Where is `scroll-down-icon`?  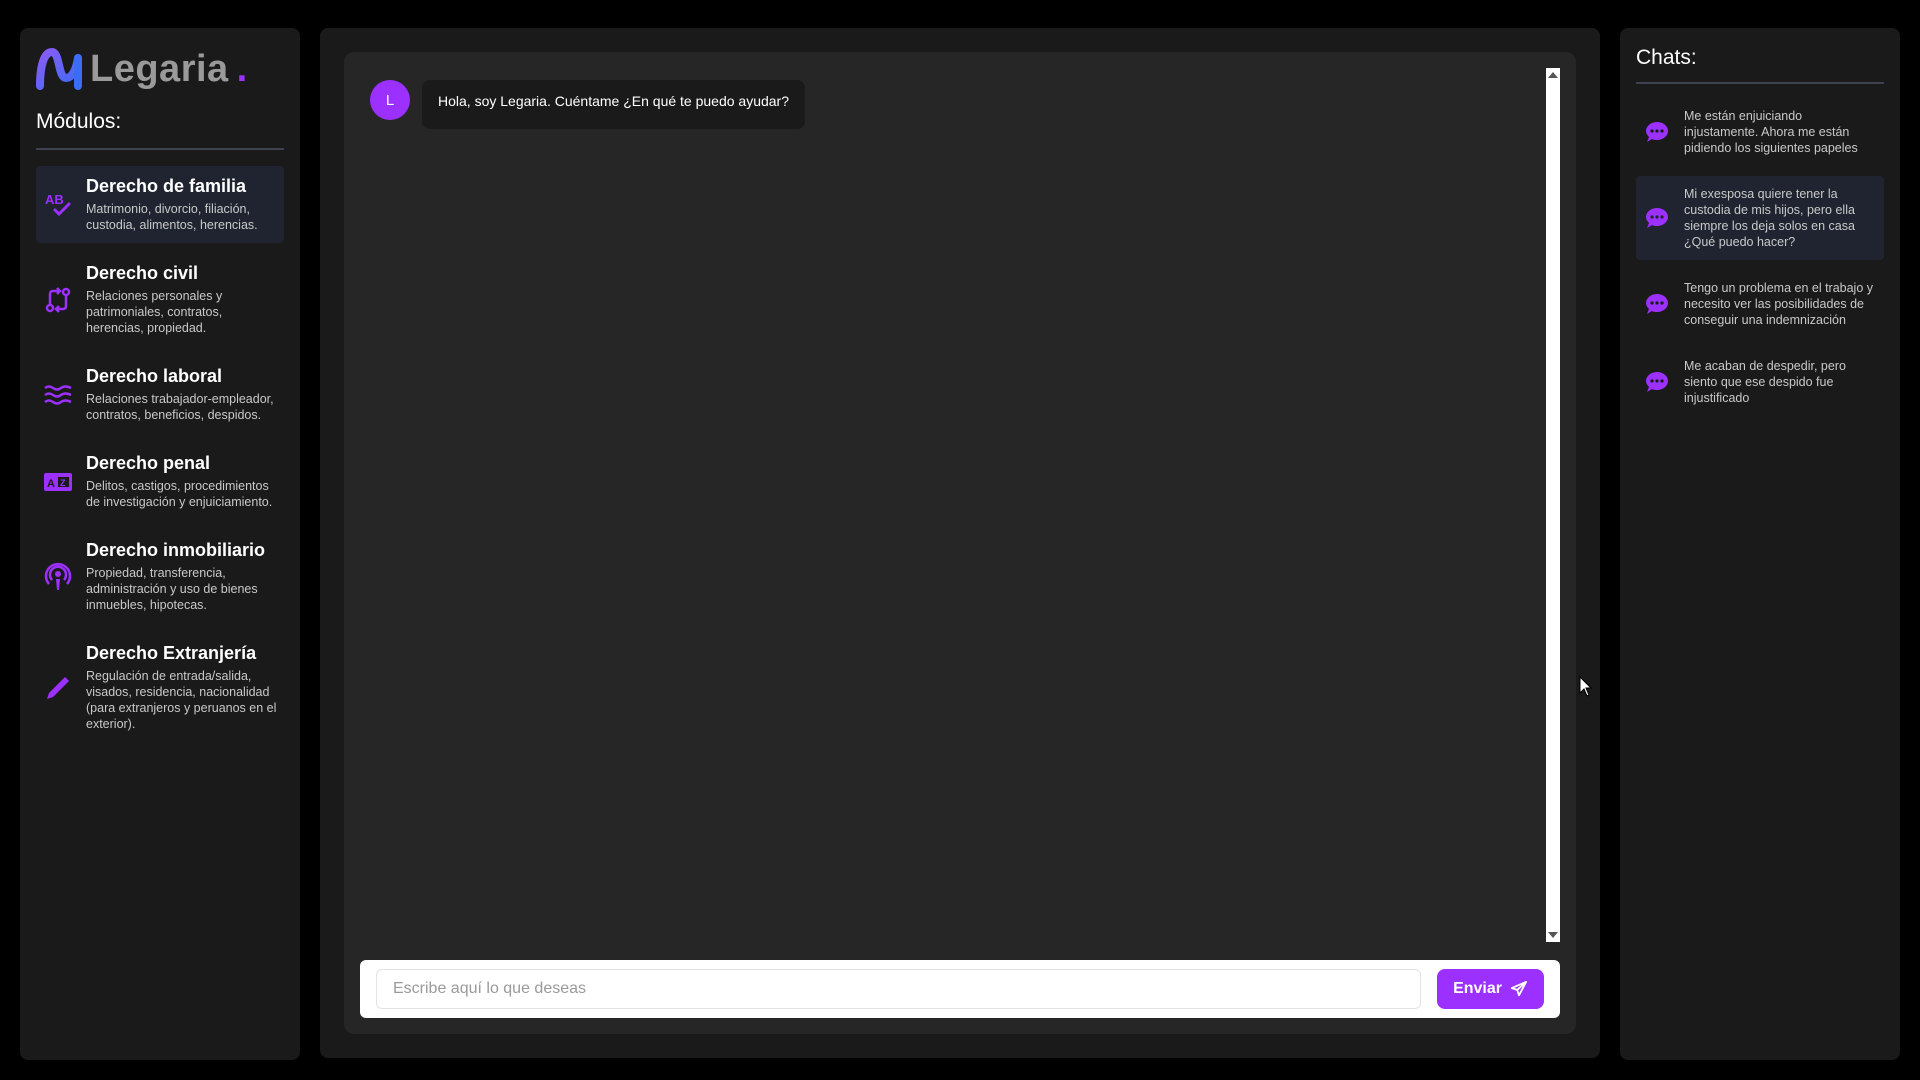
scroll-down-icon is located at coordinates (1553, 935).